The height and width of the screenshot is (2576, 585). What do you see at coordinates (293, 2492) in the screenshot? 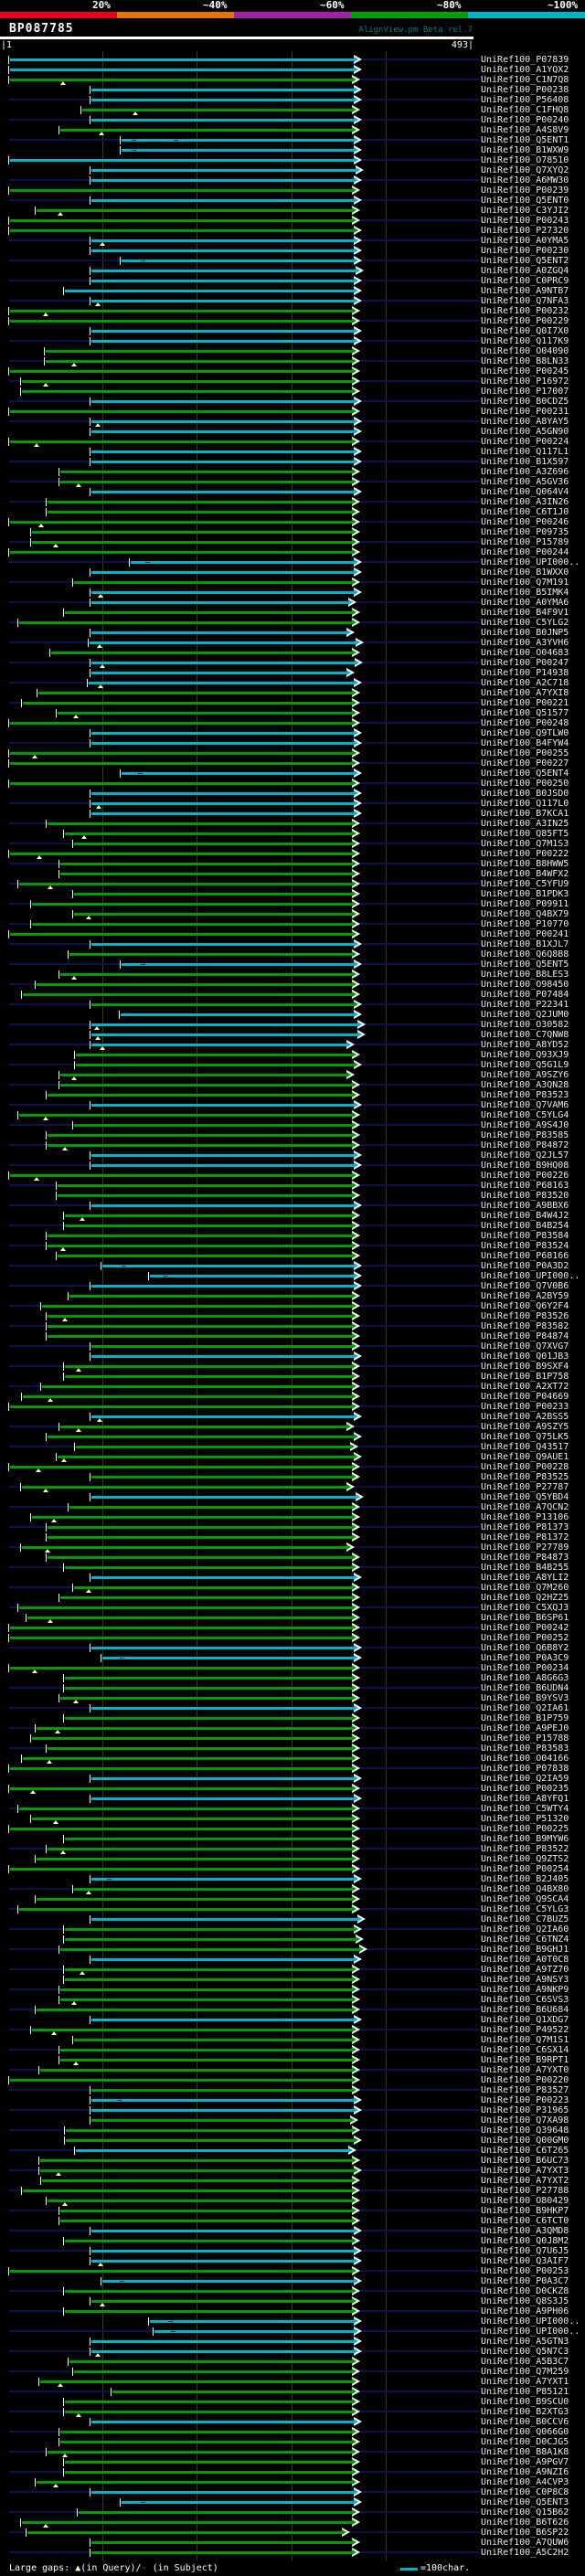
I see `alignment-row: UniRef100_C0P8C8` at bounding box center [293, 2492].